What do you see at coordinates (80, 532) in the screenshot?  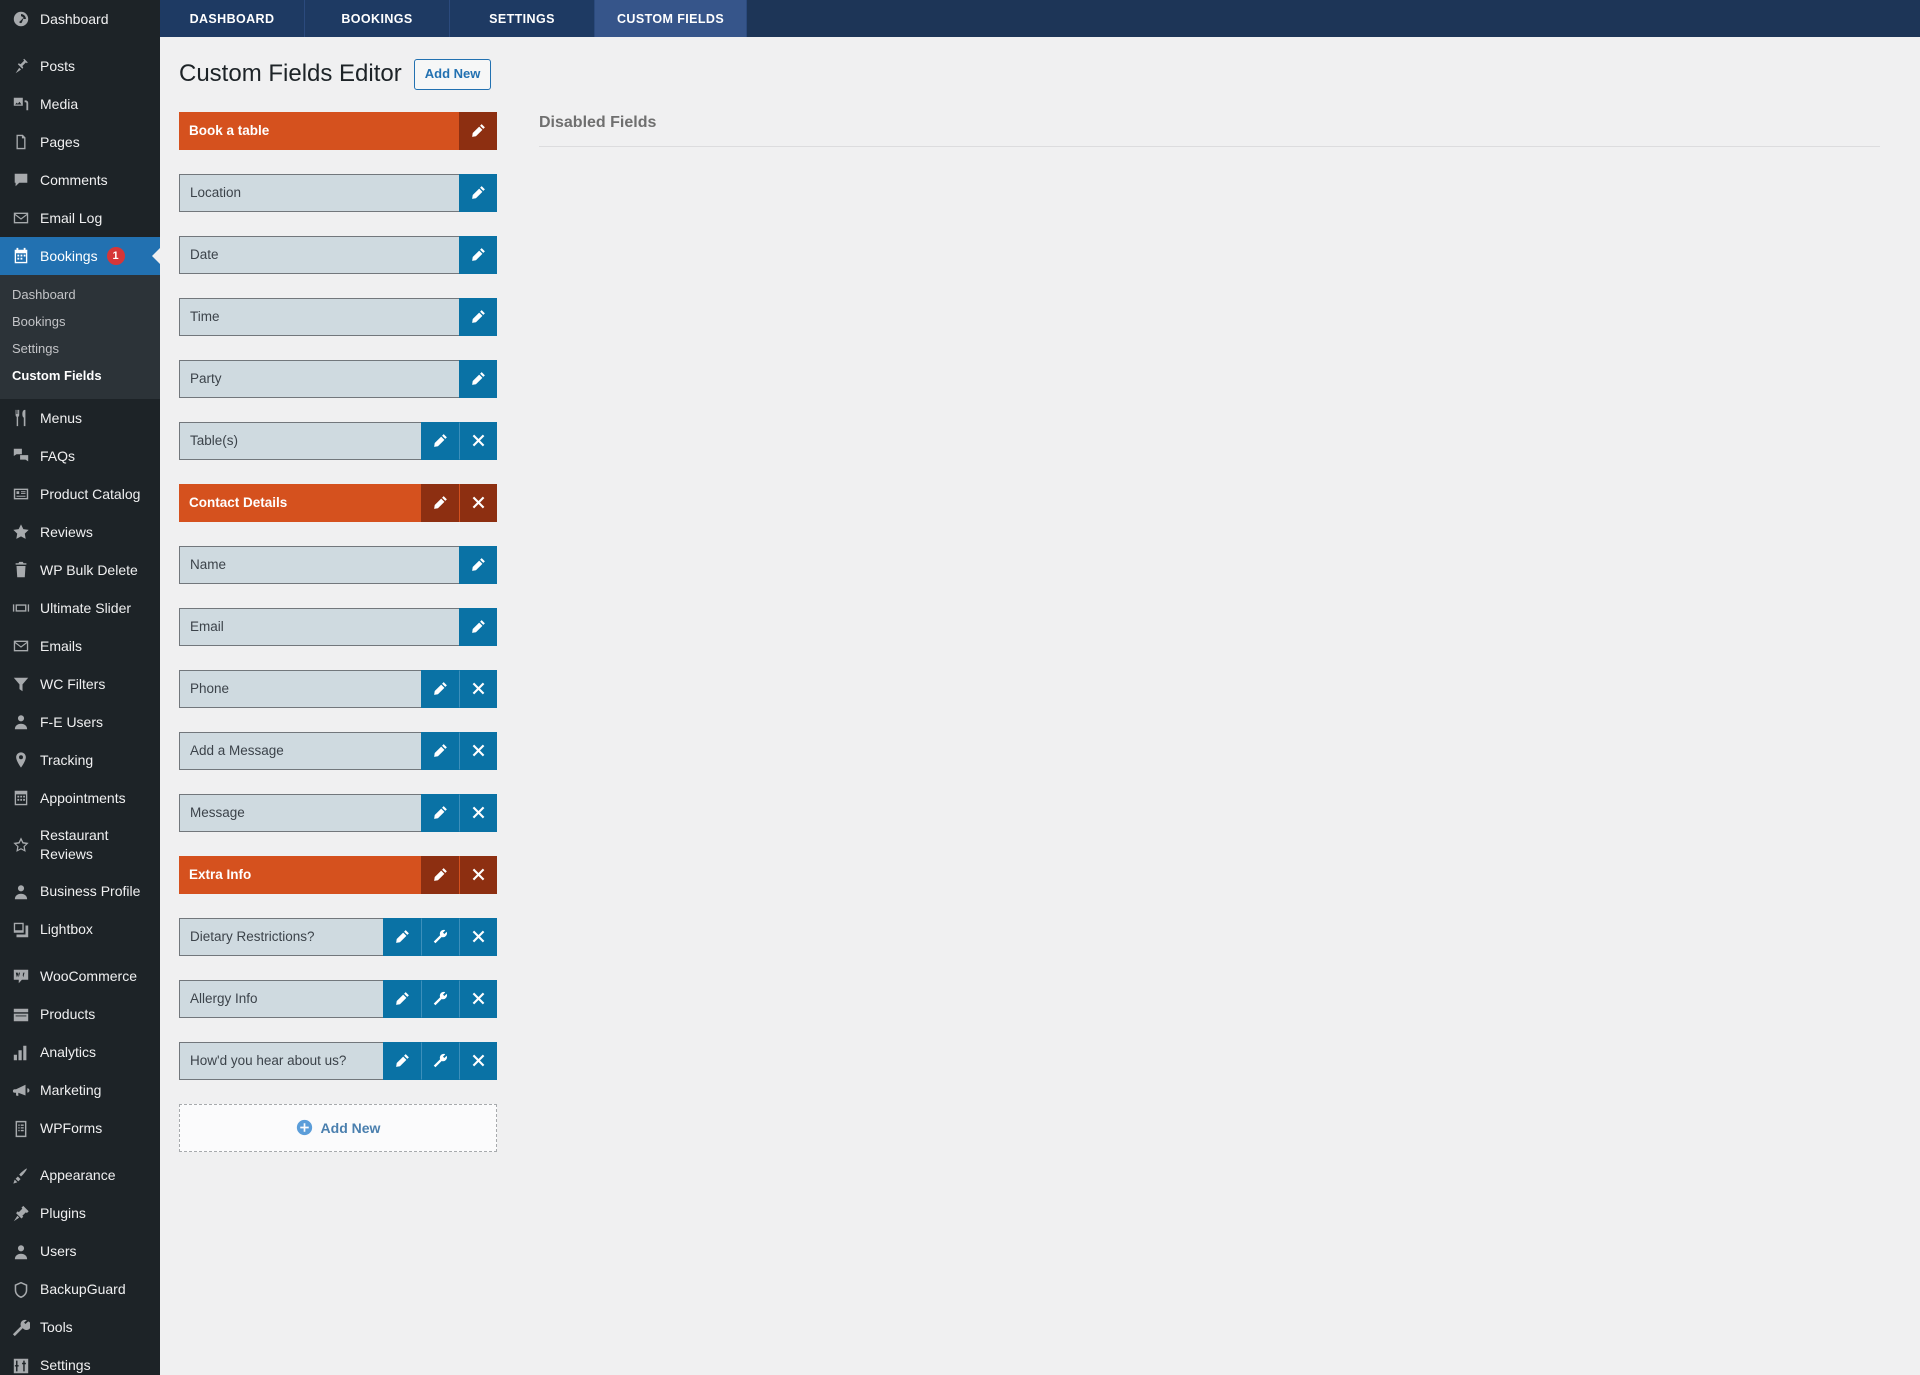 I see `sidebar-item-reviews: Reviews` at bounding box center [80, 532].